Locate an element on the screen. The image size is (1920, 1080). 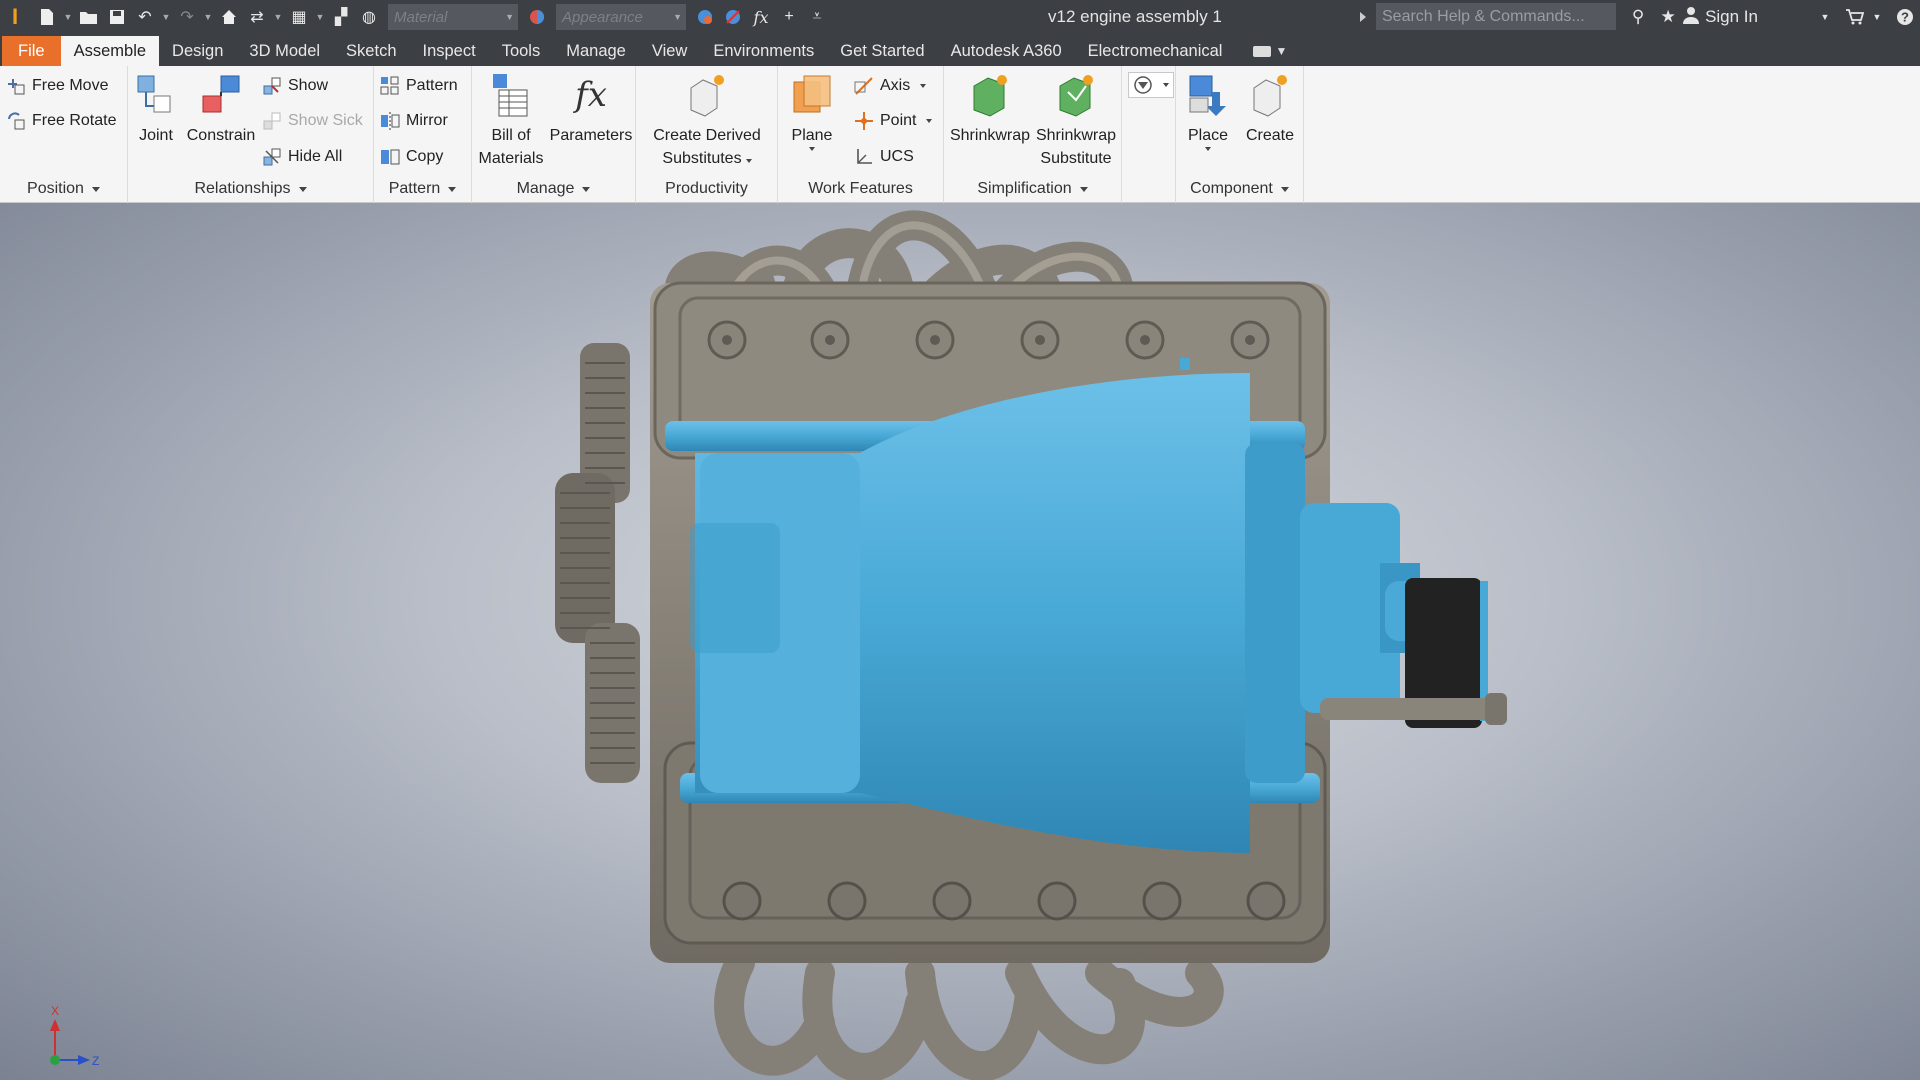
plane-icon is located at coordinates (812, 95).